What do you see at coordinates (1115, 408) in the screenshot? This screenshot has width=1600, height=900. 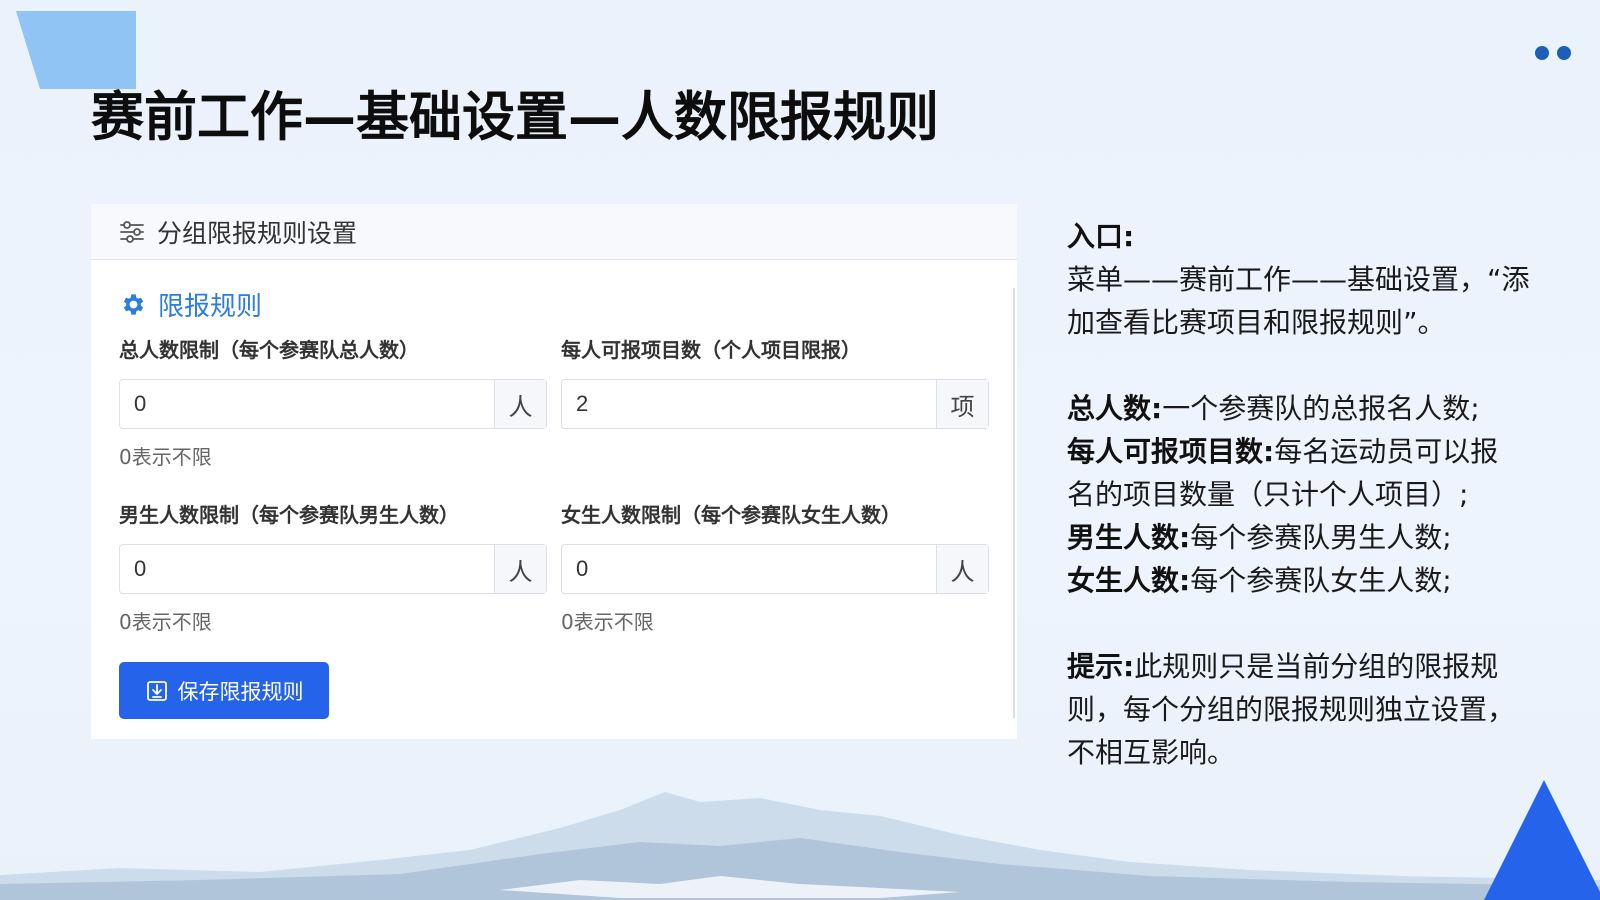 I see `note-total-label: 总人数:` at bounding box center [1115, 408].